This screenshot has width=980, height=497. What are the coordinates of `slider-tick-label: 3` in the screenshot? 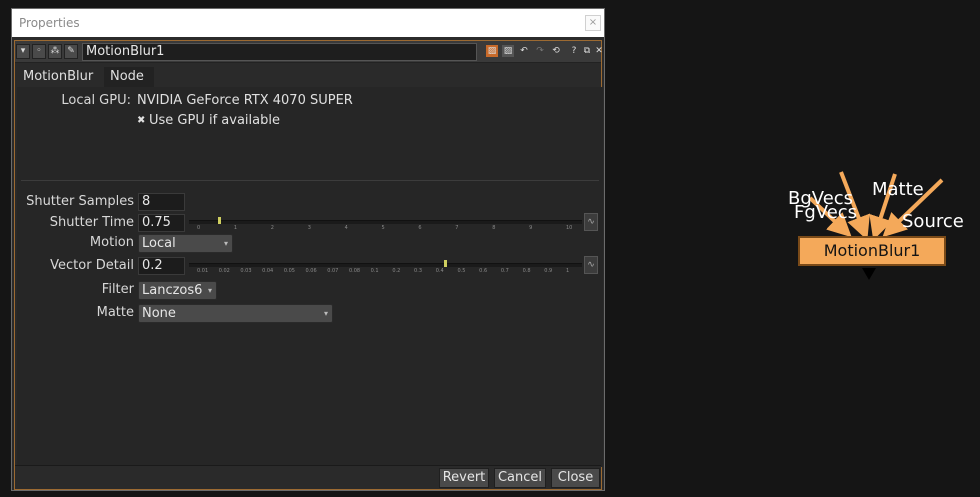 It's located at (309, 228).